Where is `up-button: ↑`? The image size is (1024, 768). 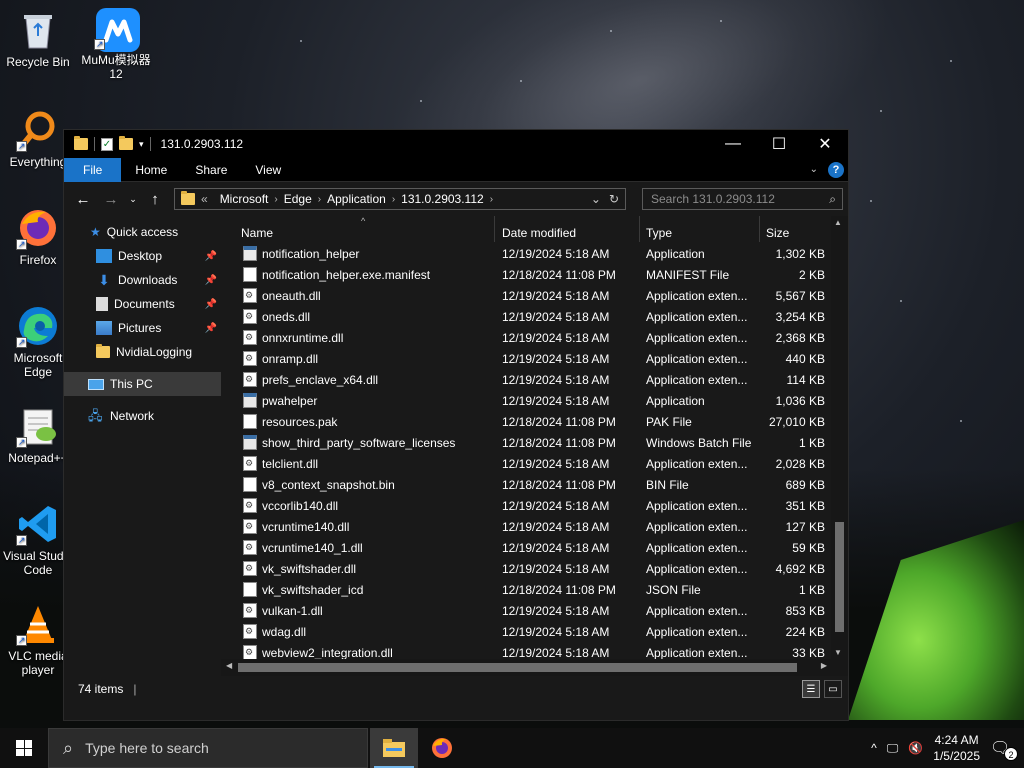 up-button: ↑ is located at coordinates (155, 199).